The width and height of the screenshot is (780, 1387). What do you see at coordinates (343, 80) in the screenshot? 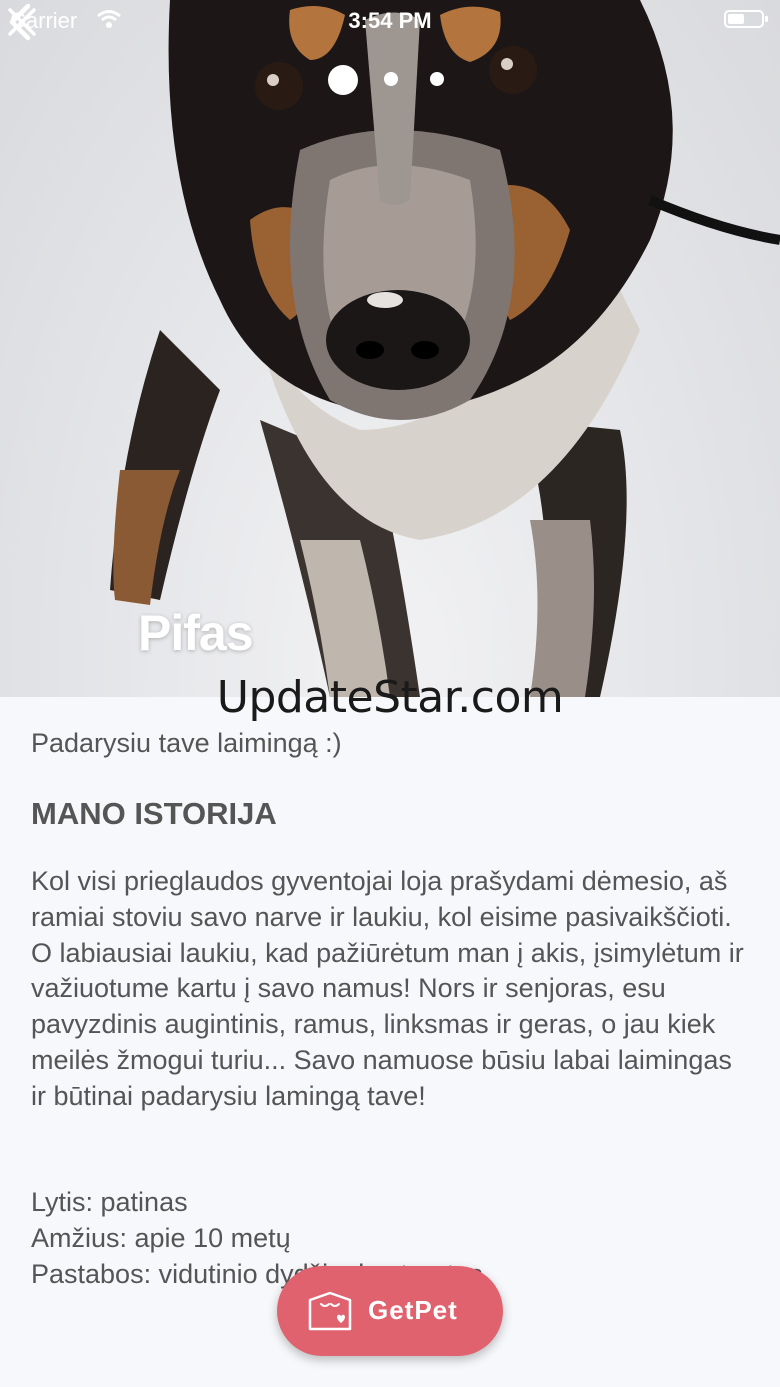
I see `page-dot-active` at bounding box center [343, 80].